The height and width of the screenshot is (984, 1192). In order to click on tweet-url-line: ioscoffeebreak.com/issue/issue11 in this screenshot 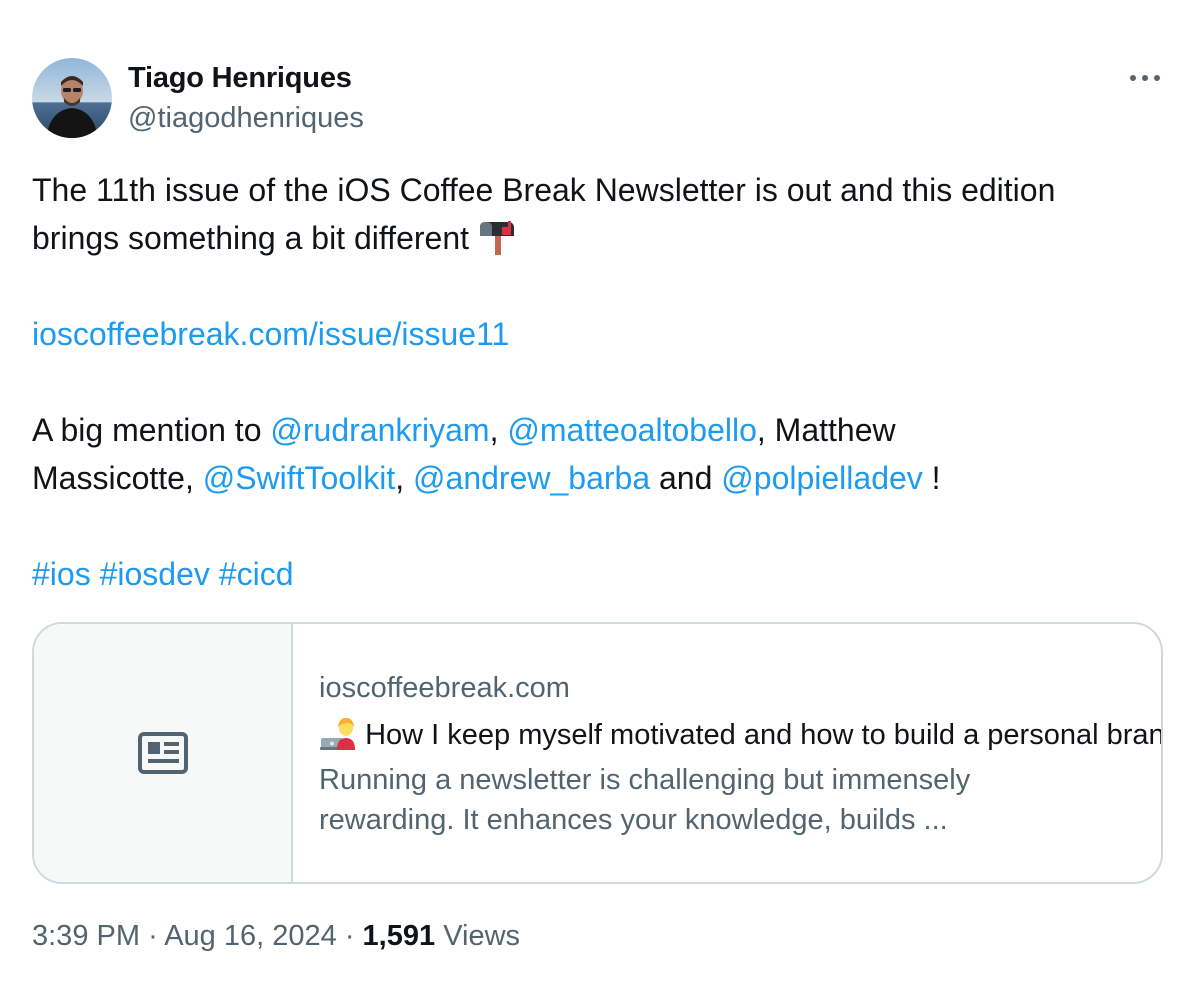, I will do `click(602, 334)`.